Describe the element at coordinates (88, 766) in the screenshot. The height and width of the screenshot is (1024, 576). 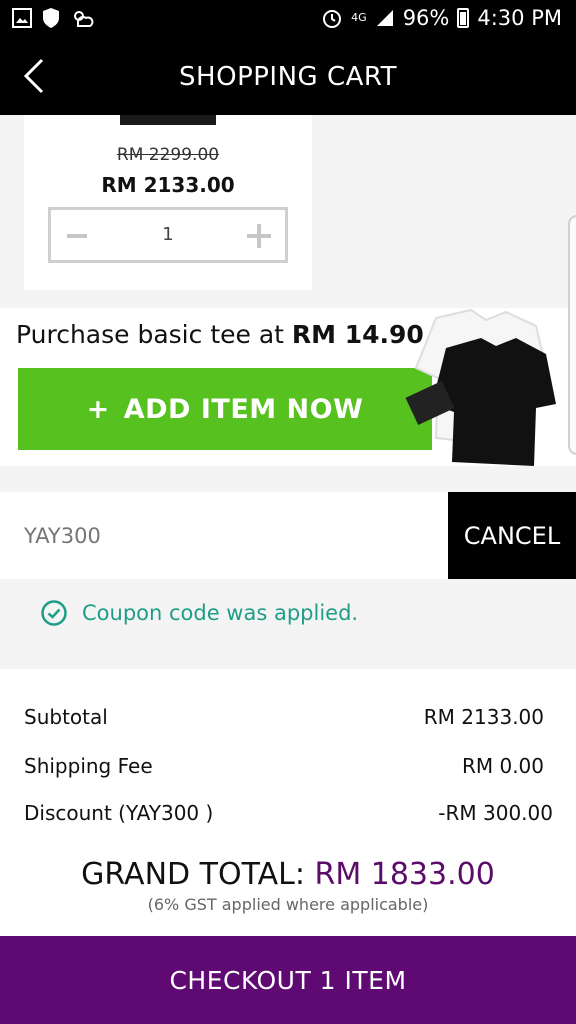
I see `shipping-label: Shipping Fee` at that location.